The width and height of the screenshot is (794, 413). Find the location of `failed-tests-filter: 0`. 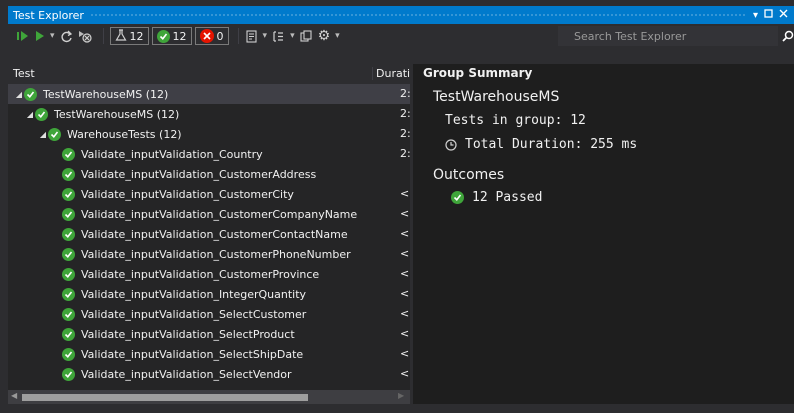

failed-tests-filter: 0 is located at coordinates (211, 36).